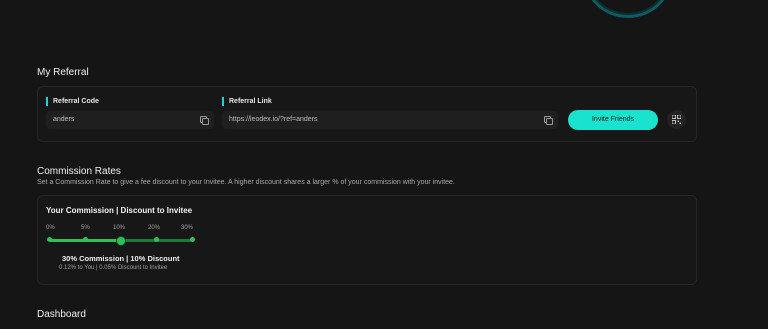 This screenshot has height=329, width=768. I want to click on qr-code-button, so click(676, 119).